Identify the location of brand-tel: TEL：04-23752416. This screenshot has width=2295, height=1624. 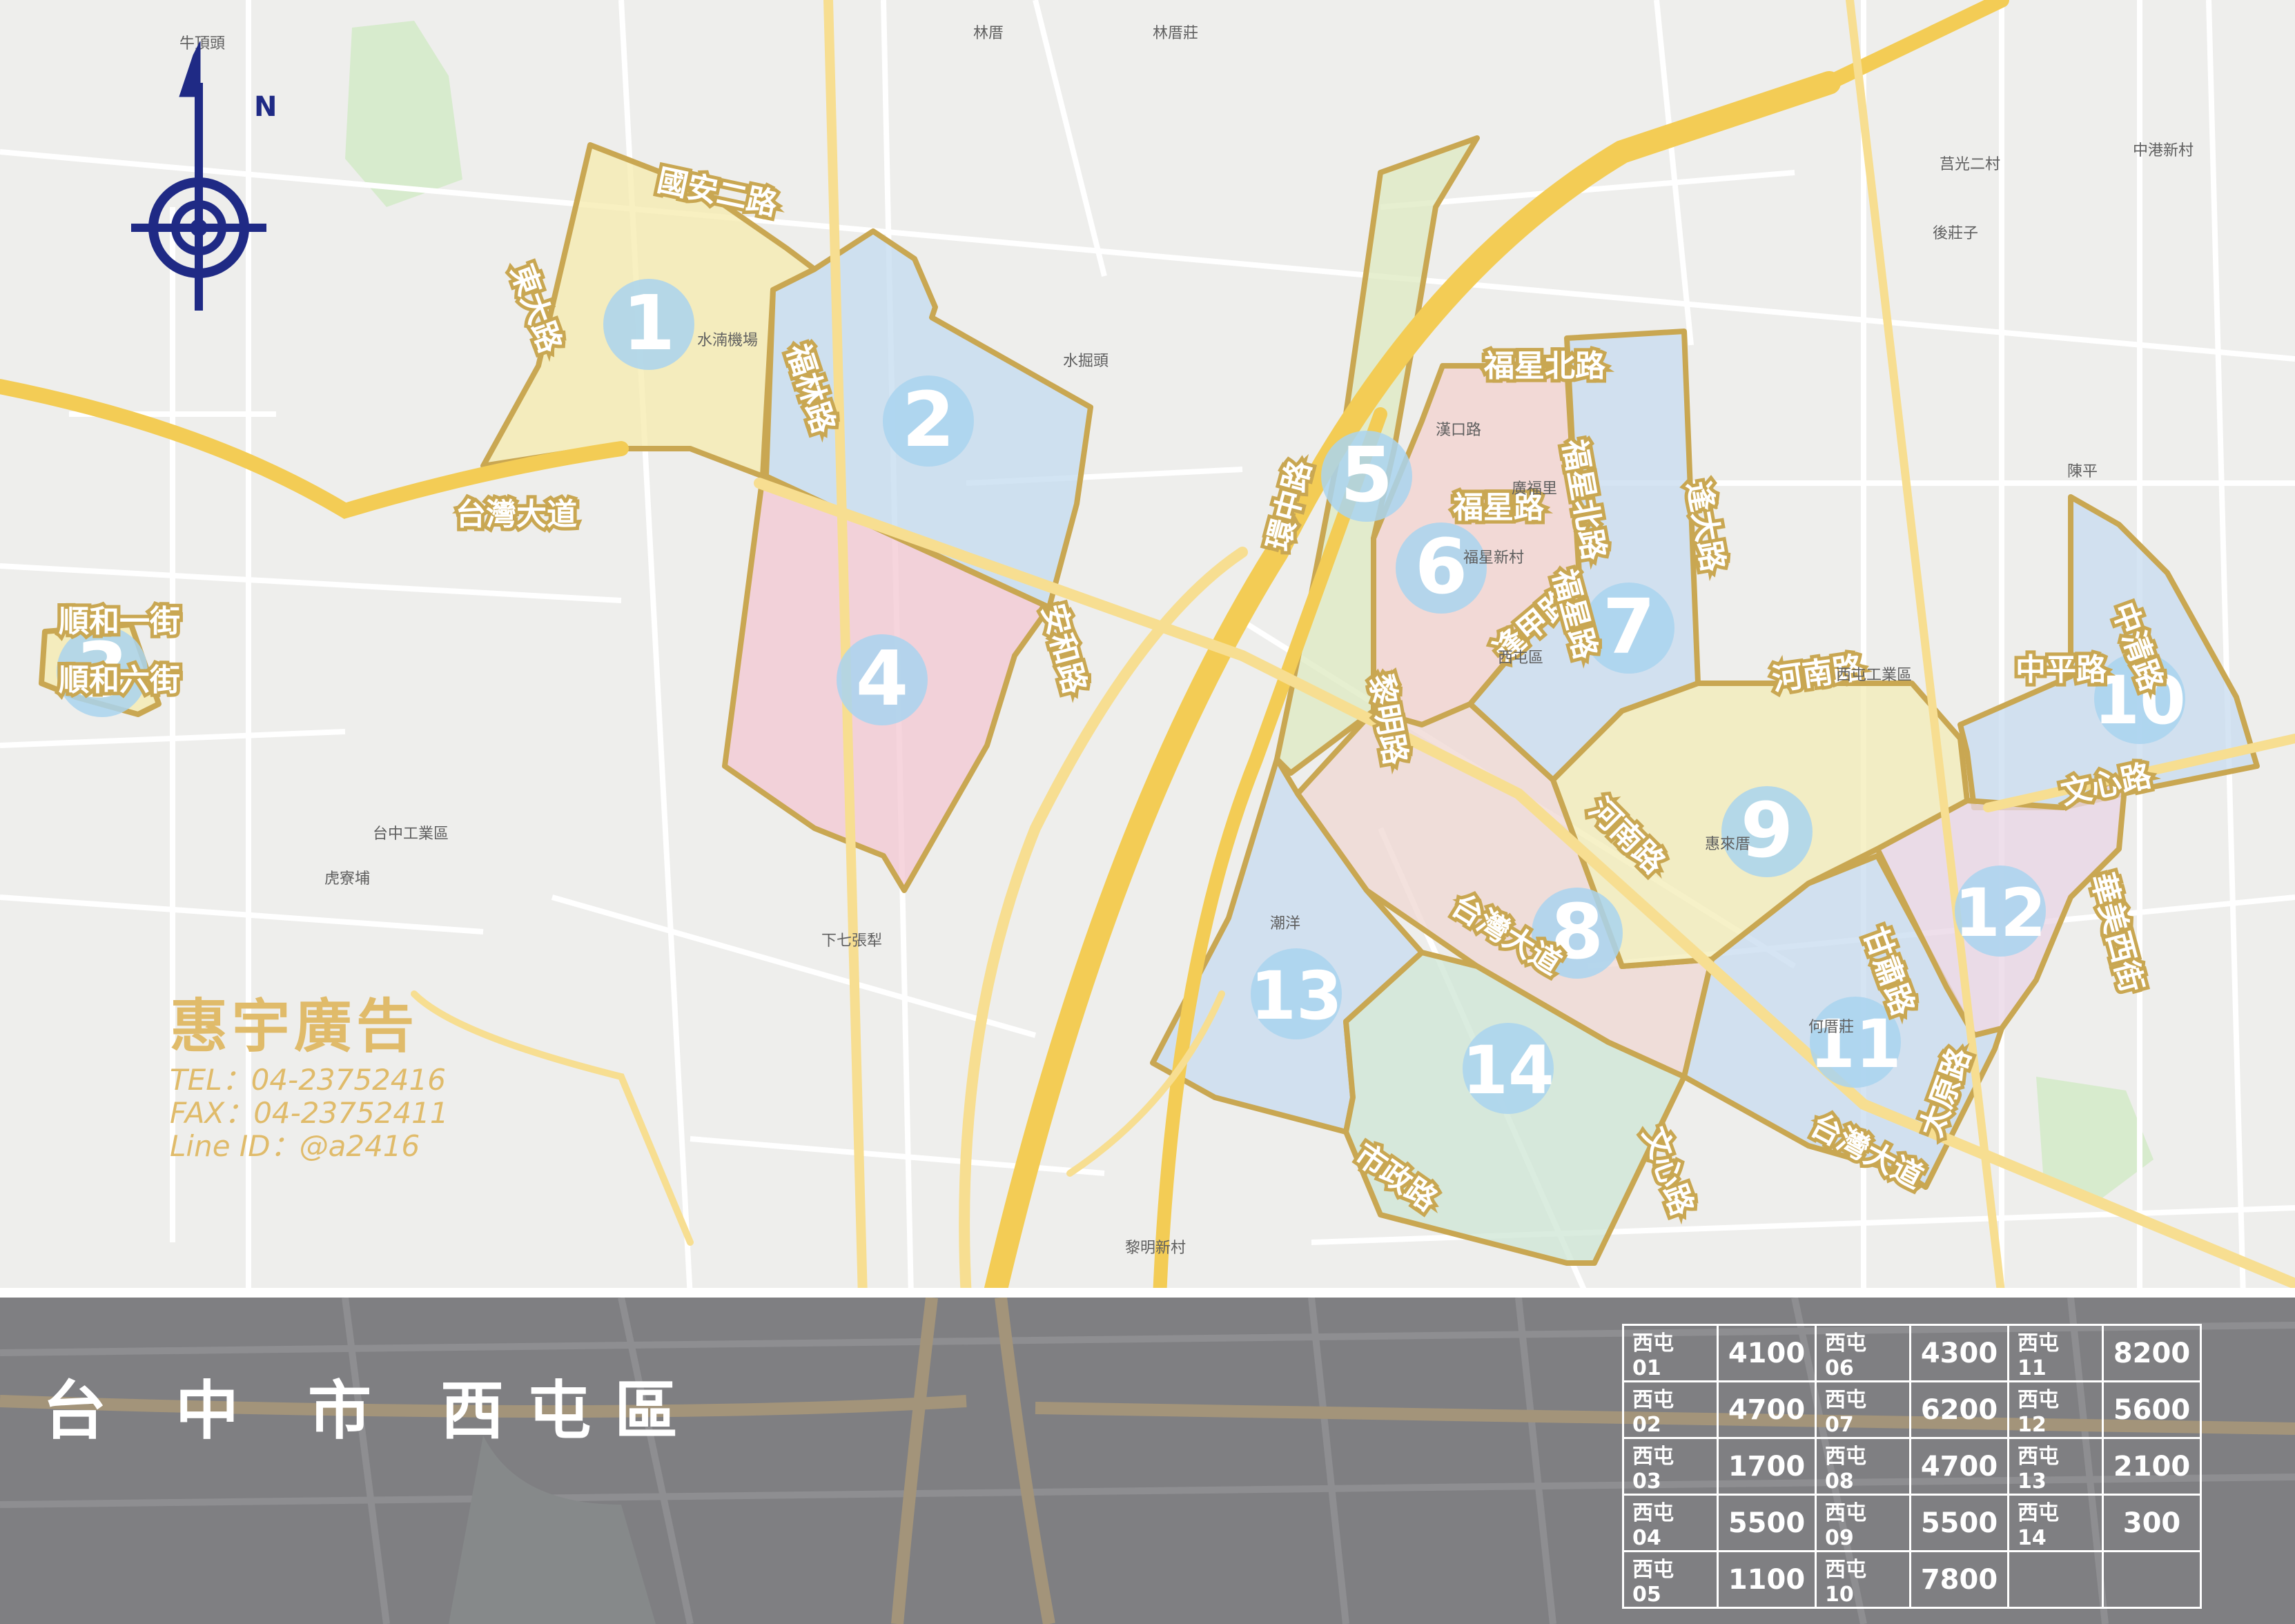
(308, 1080).